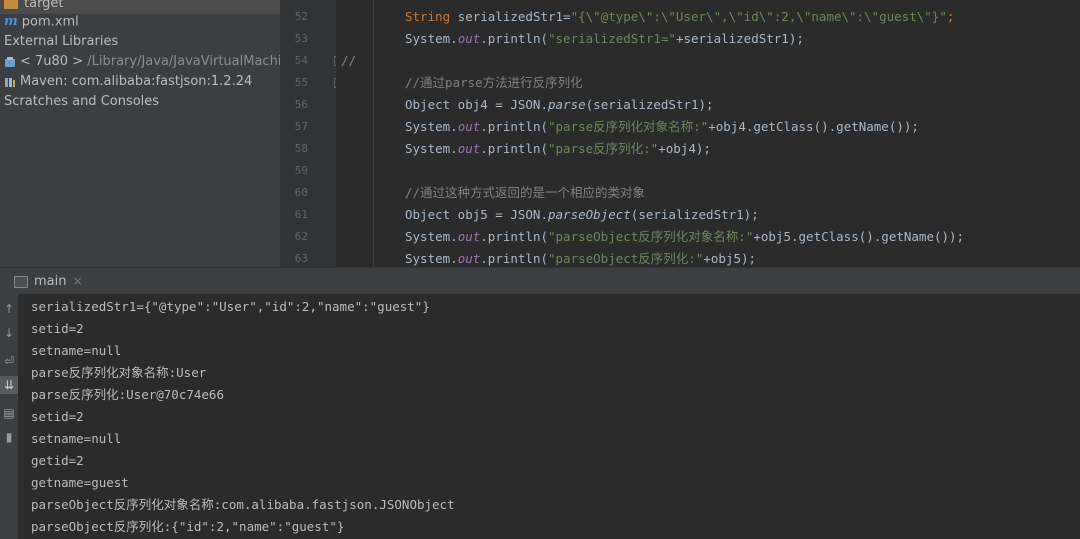 Image resolution: width=1080 pixels, height=539 pixels. What do you see at coordinates (11, 21) in the screenshot?
I see `maven-m-icon: m` at bounding box center [11, 21].